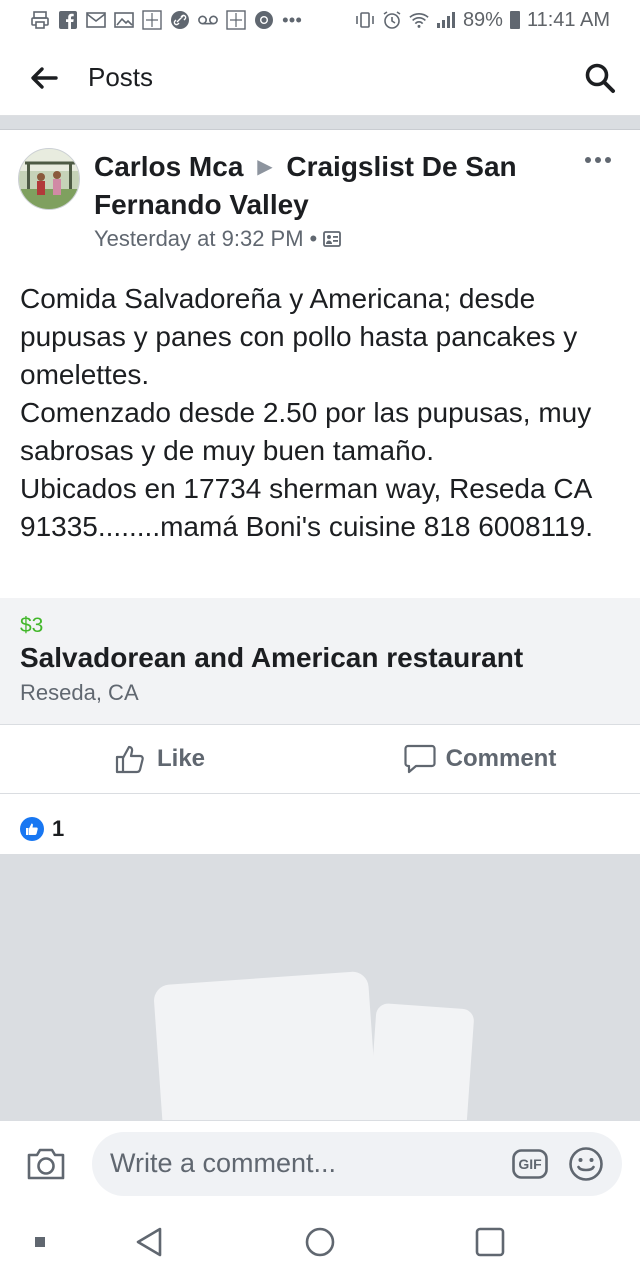  I want to click on status-bar: 89% 11:41 AM, so click(320, 20).